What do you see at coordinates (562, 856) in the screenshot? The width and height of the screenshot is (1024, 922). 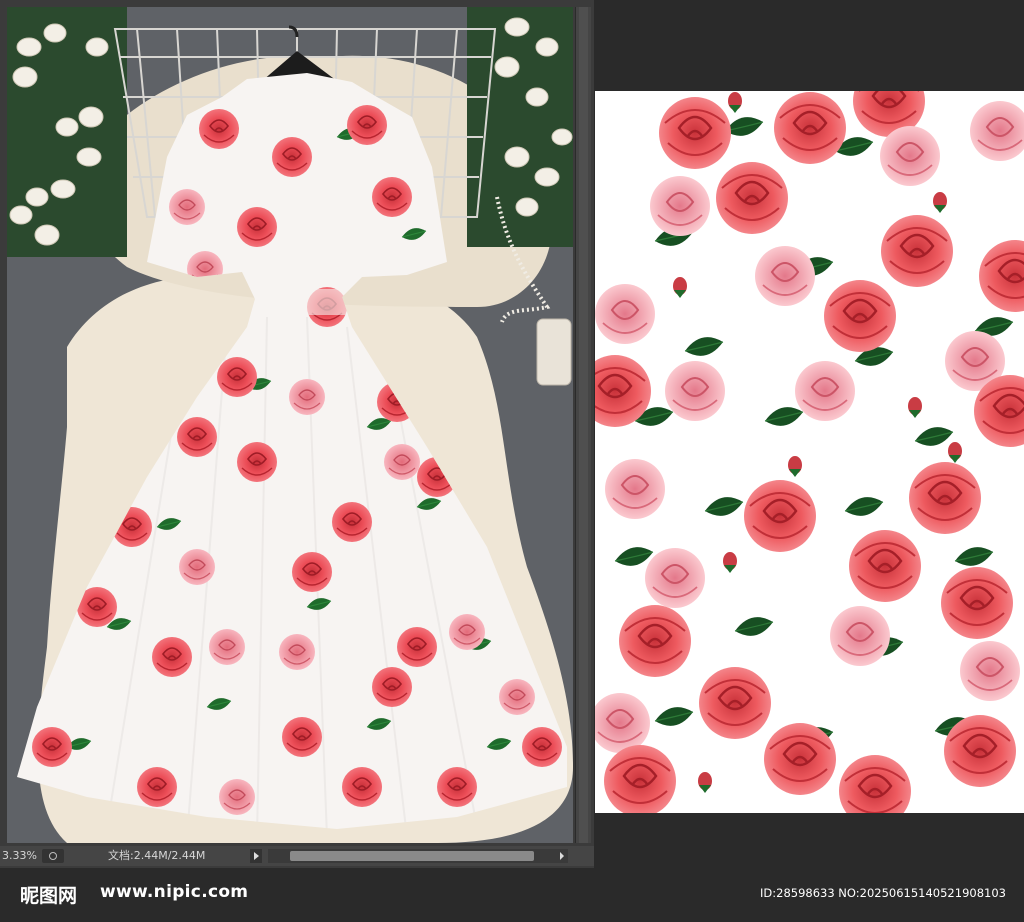 I see `scroll-right-icon` at bounding box center [562, 856].